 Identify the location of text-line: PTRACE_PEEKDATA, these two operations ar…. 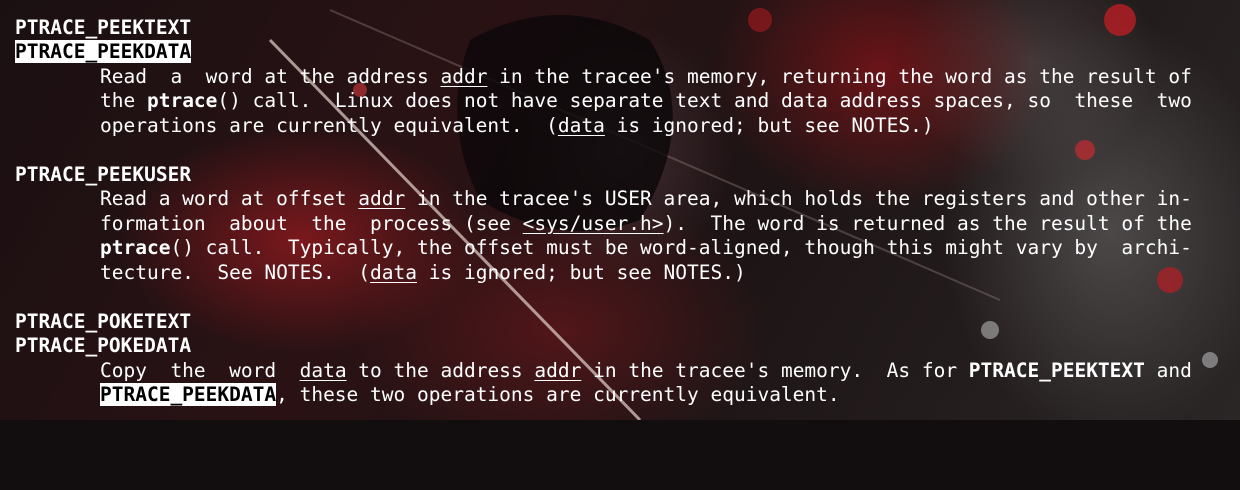
(470, 395).